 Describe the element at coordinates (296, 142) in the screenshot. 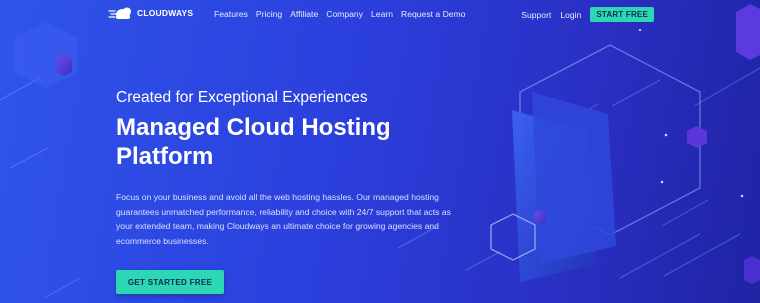

I see `hero-headline: Managed Cloud Hosting Platform` at that location.